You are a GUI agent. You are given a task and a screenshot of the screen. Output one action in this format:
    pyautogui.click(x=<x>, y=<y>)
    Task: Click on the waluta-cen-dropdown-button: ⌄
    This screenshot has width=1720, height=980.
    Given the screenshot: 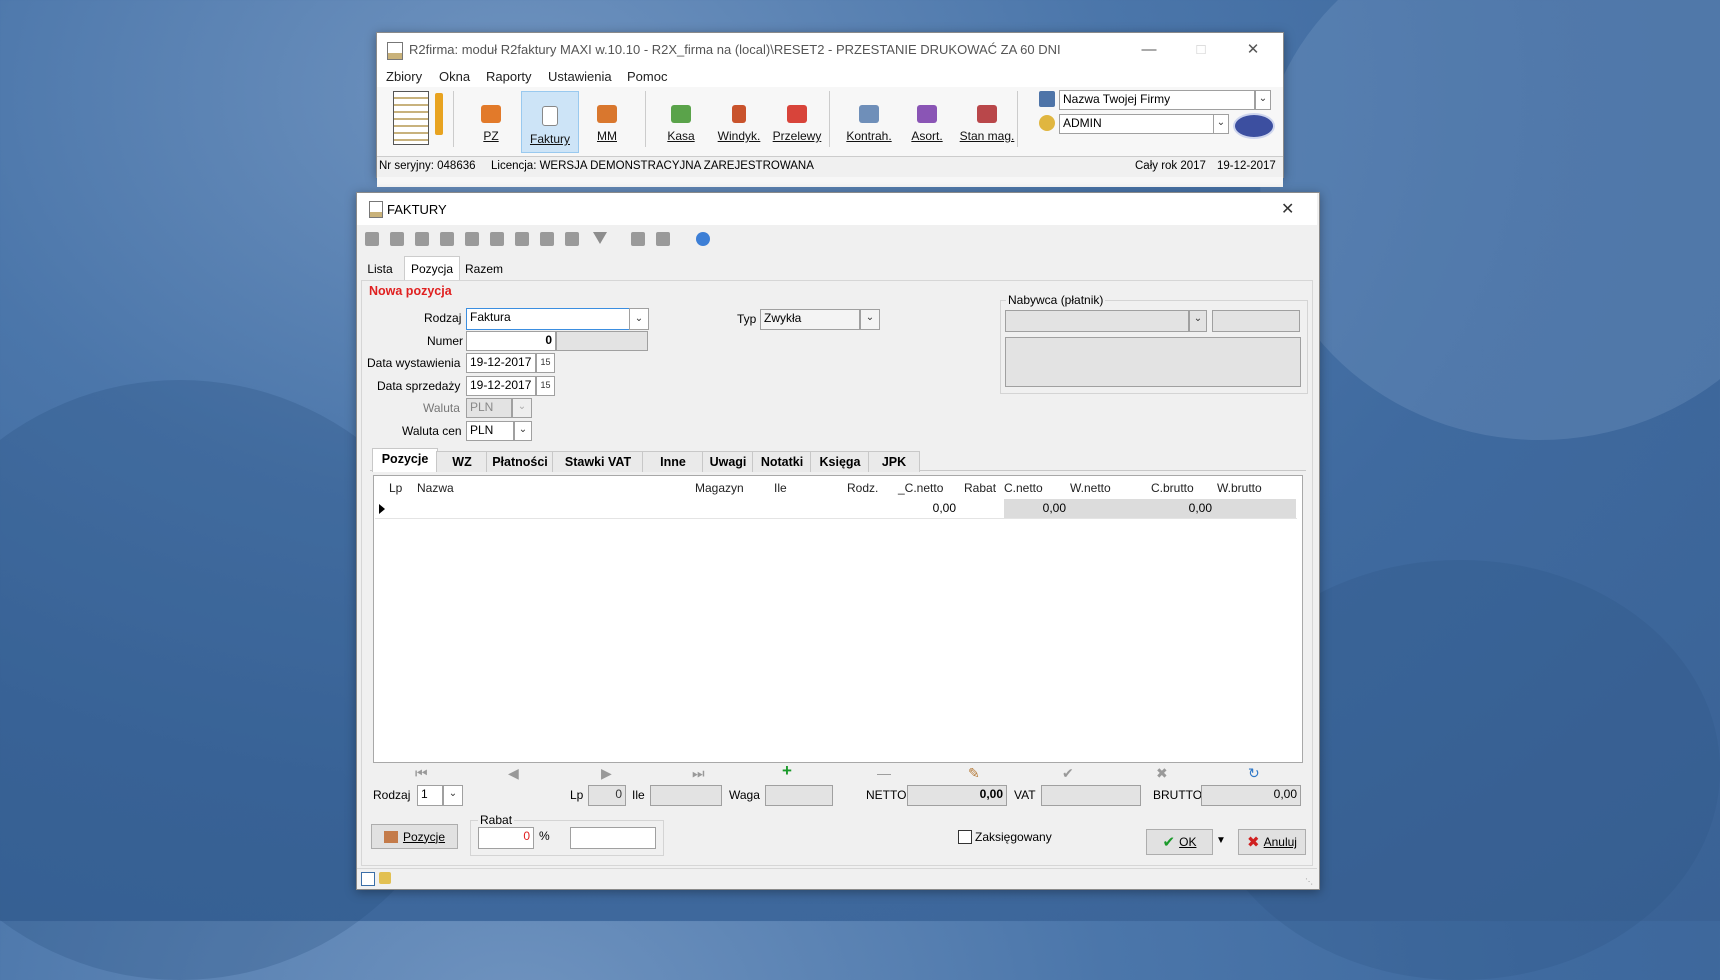 What is the action you would take?
    pyautogui.click(x=523, y=431)
    